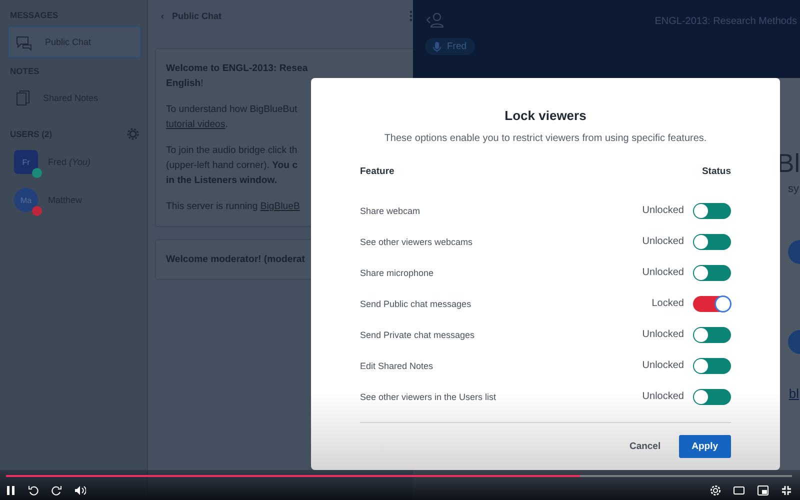 The width and height of the screenshot is (800, 500). What do you see at coordinates (546, 115) in the screenshot?
I see `dialog-title: Lock viewers` at bounding box center [546, 115].